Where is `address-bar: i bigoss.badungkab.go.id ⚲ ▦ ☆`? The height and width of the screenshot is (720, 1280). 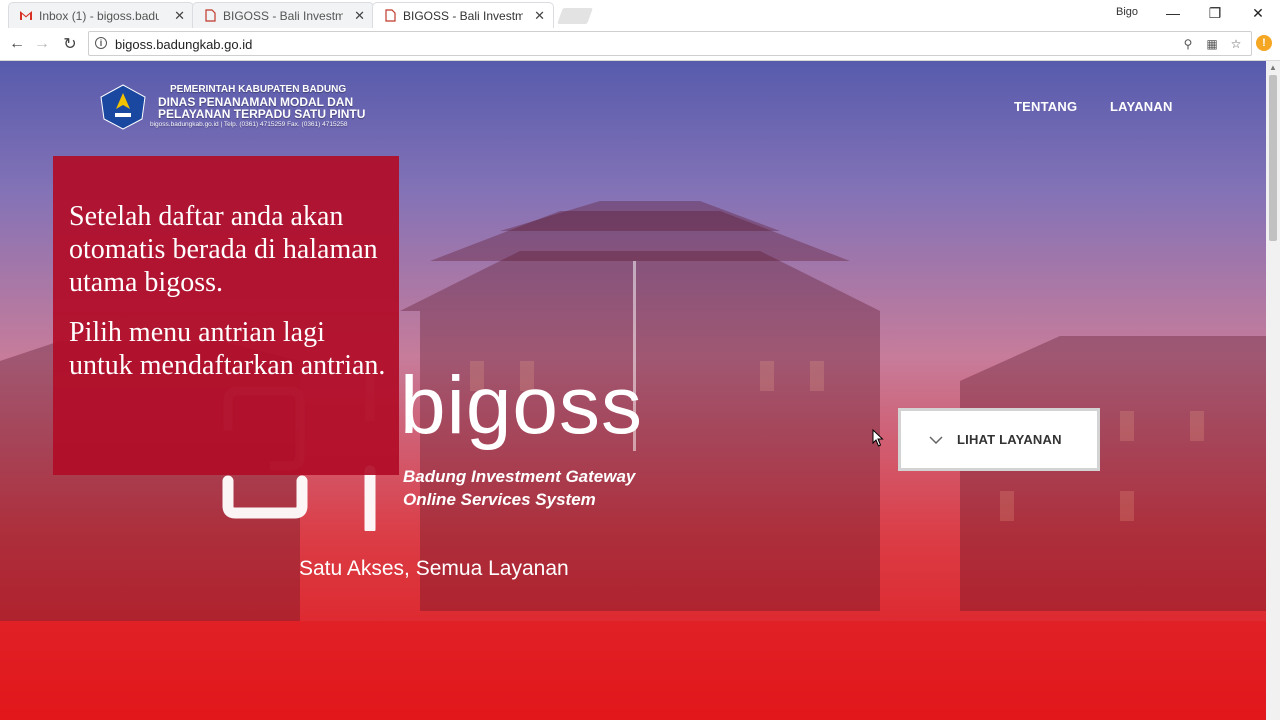
address-bar: i bigoss.badungkab.go.id ⚲ ▦ ☆ is located at coordinates (670, 43).